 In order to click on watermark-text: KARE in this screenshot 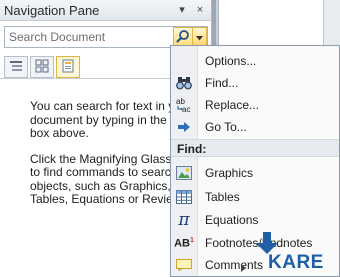, I will do `click(296, 262)`.